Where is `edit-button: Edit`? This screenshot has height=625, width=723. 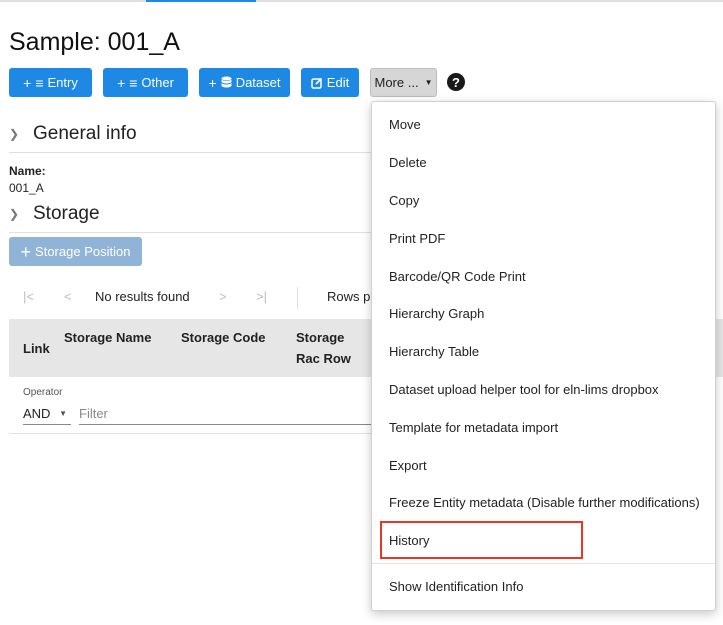 edit-button: Edit is located at coordinates (330, 82).